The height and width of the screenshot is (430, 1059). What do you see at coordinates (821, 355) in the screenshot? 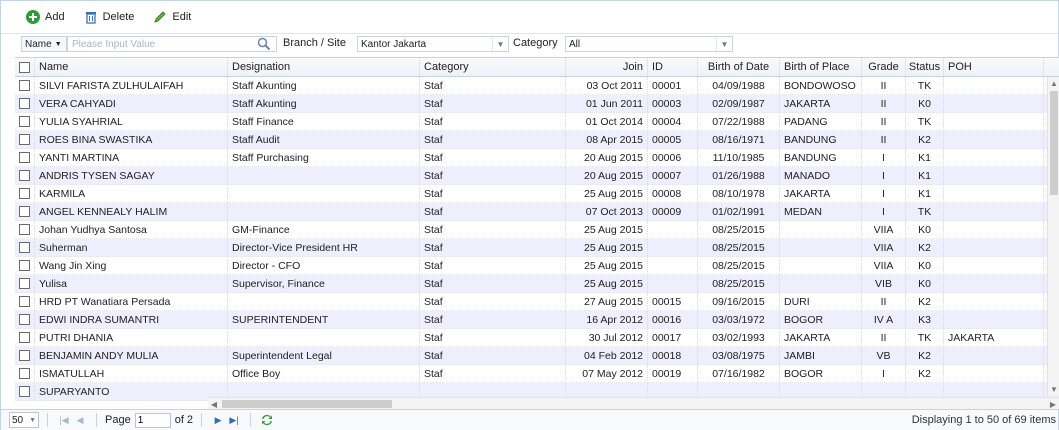
I see `cell-birth-place: JAMBI` at bounding box center [821, 355].